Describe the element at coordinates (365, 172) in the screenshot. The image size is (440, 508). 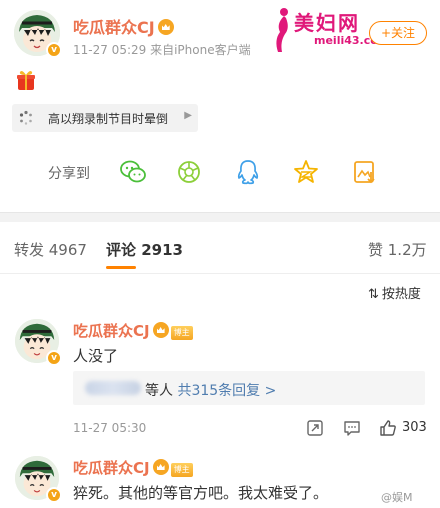
I see `save-image-icon` at that location.